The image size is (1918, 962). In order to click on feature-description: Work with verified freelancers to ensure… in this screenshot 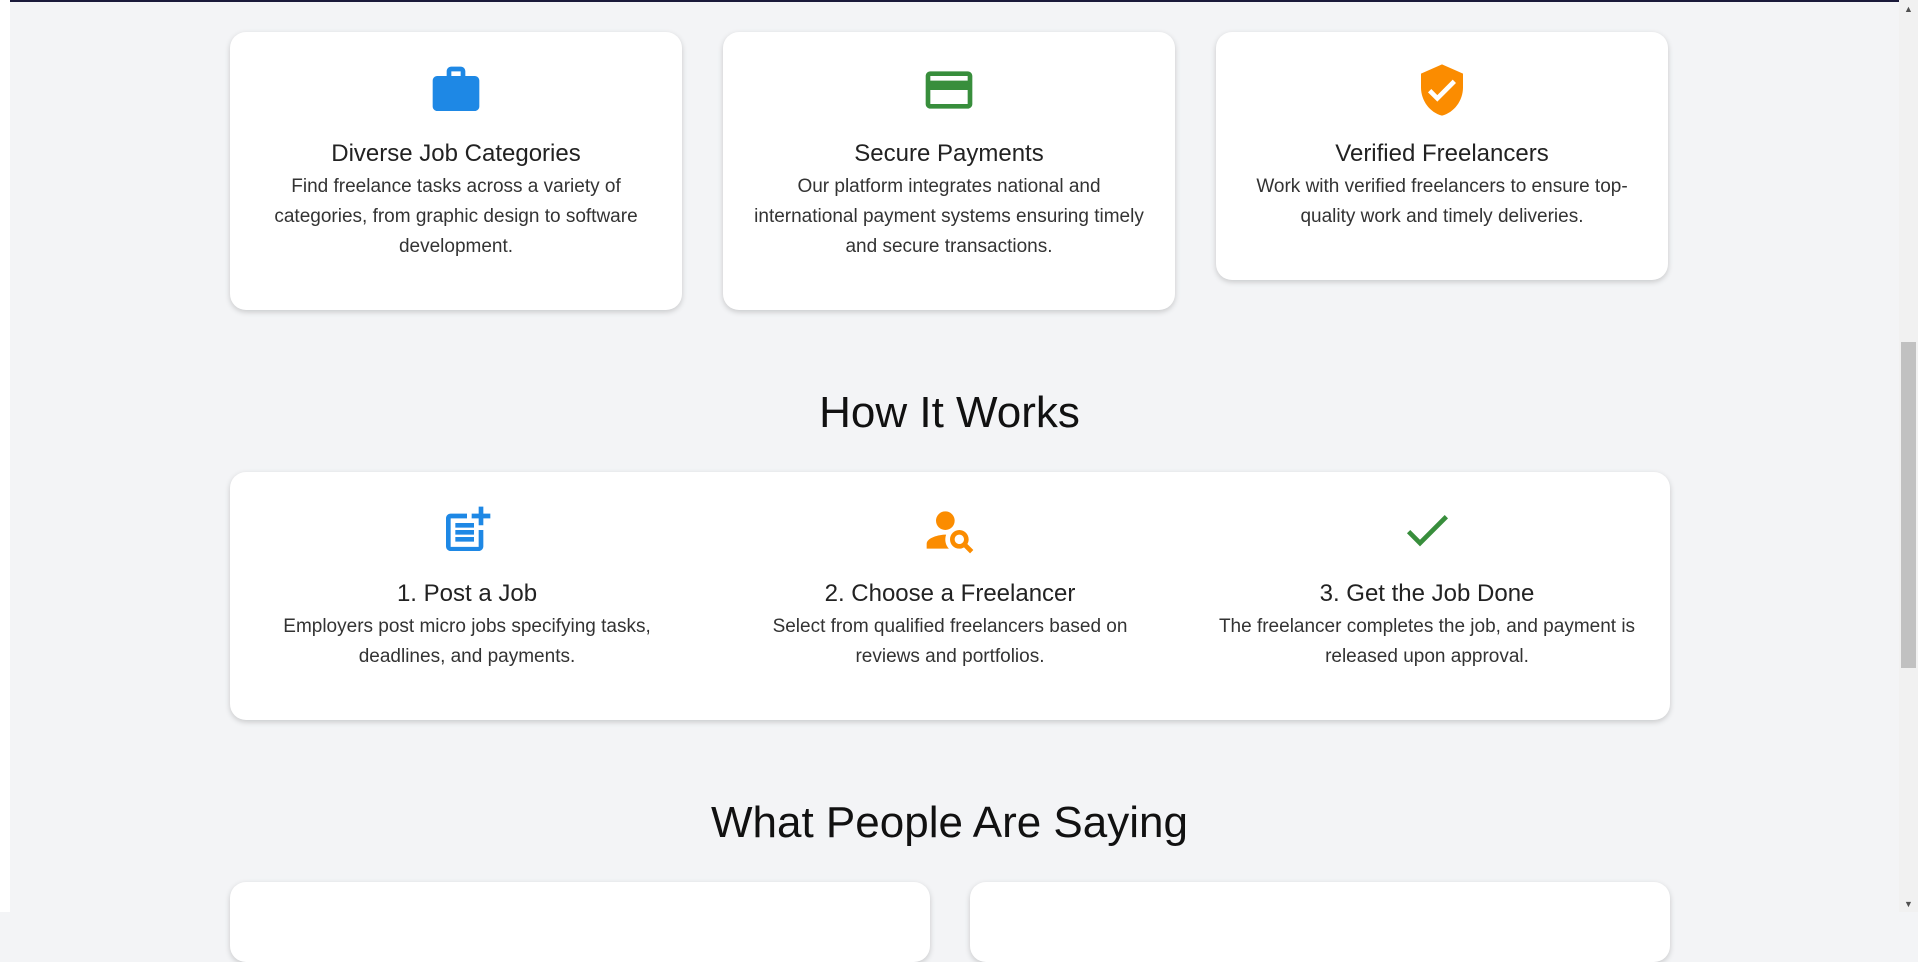, I will do `click(1442, 201)`.